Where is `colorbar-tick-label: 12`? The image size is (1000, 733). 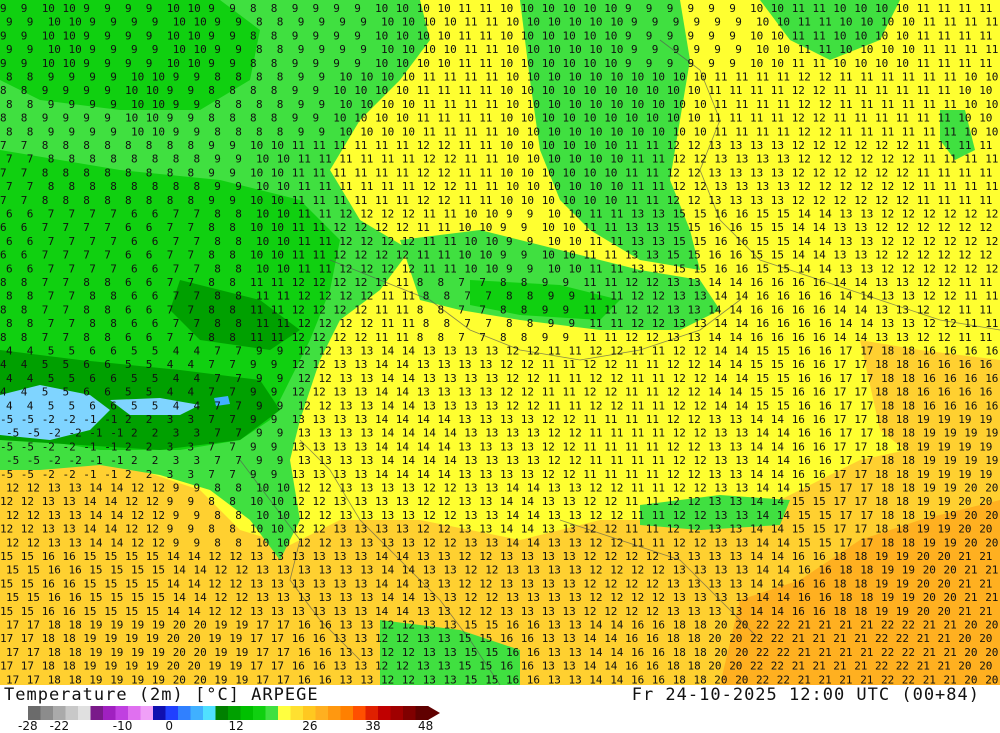
colorbar-tick-label: 12 is located at coordinates (236, 726).